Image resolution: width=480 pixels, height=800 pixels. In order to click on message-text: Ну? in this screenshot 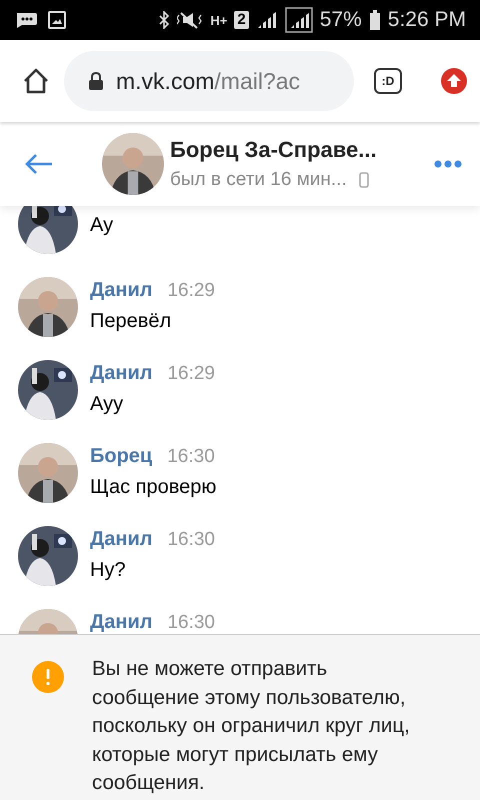, I will do `click(108, 570)`.